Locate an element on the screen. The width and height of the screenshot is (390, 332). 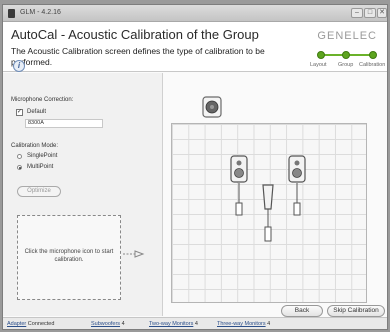
title-bar: GLM - 4.2.16 – □ ✕ is located at coordinates (195, 13).